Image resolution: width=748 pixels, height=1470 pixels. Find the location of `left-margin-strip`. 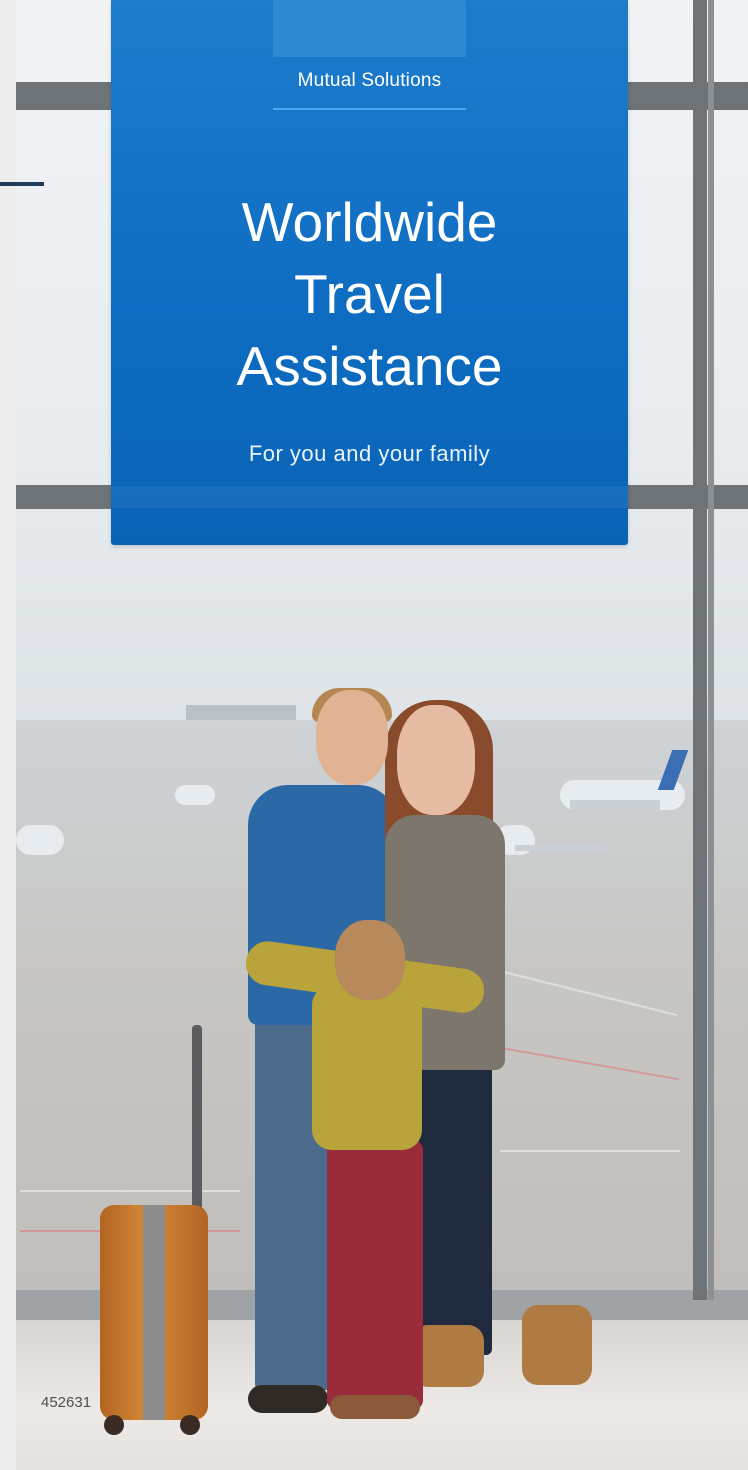

left-margin-strip is located at coordinates (8, 735).